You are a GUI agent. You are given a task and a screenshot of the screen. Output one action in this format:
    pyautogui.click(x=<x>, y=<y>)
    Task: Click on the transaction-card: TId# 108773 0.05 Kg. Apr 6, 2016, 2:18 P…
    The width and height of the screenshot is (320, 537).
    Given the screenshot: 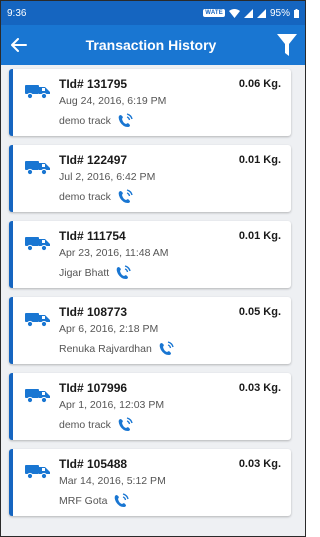 What is the action you would take?
    pyautogui.click(x=150, y=330)
    